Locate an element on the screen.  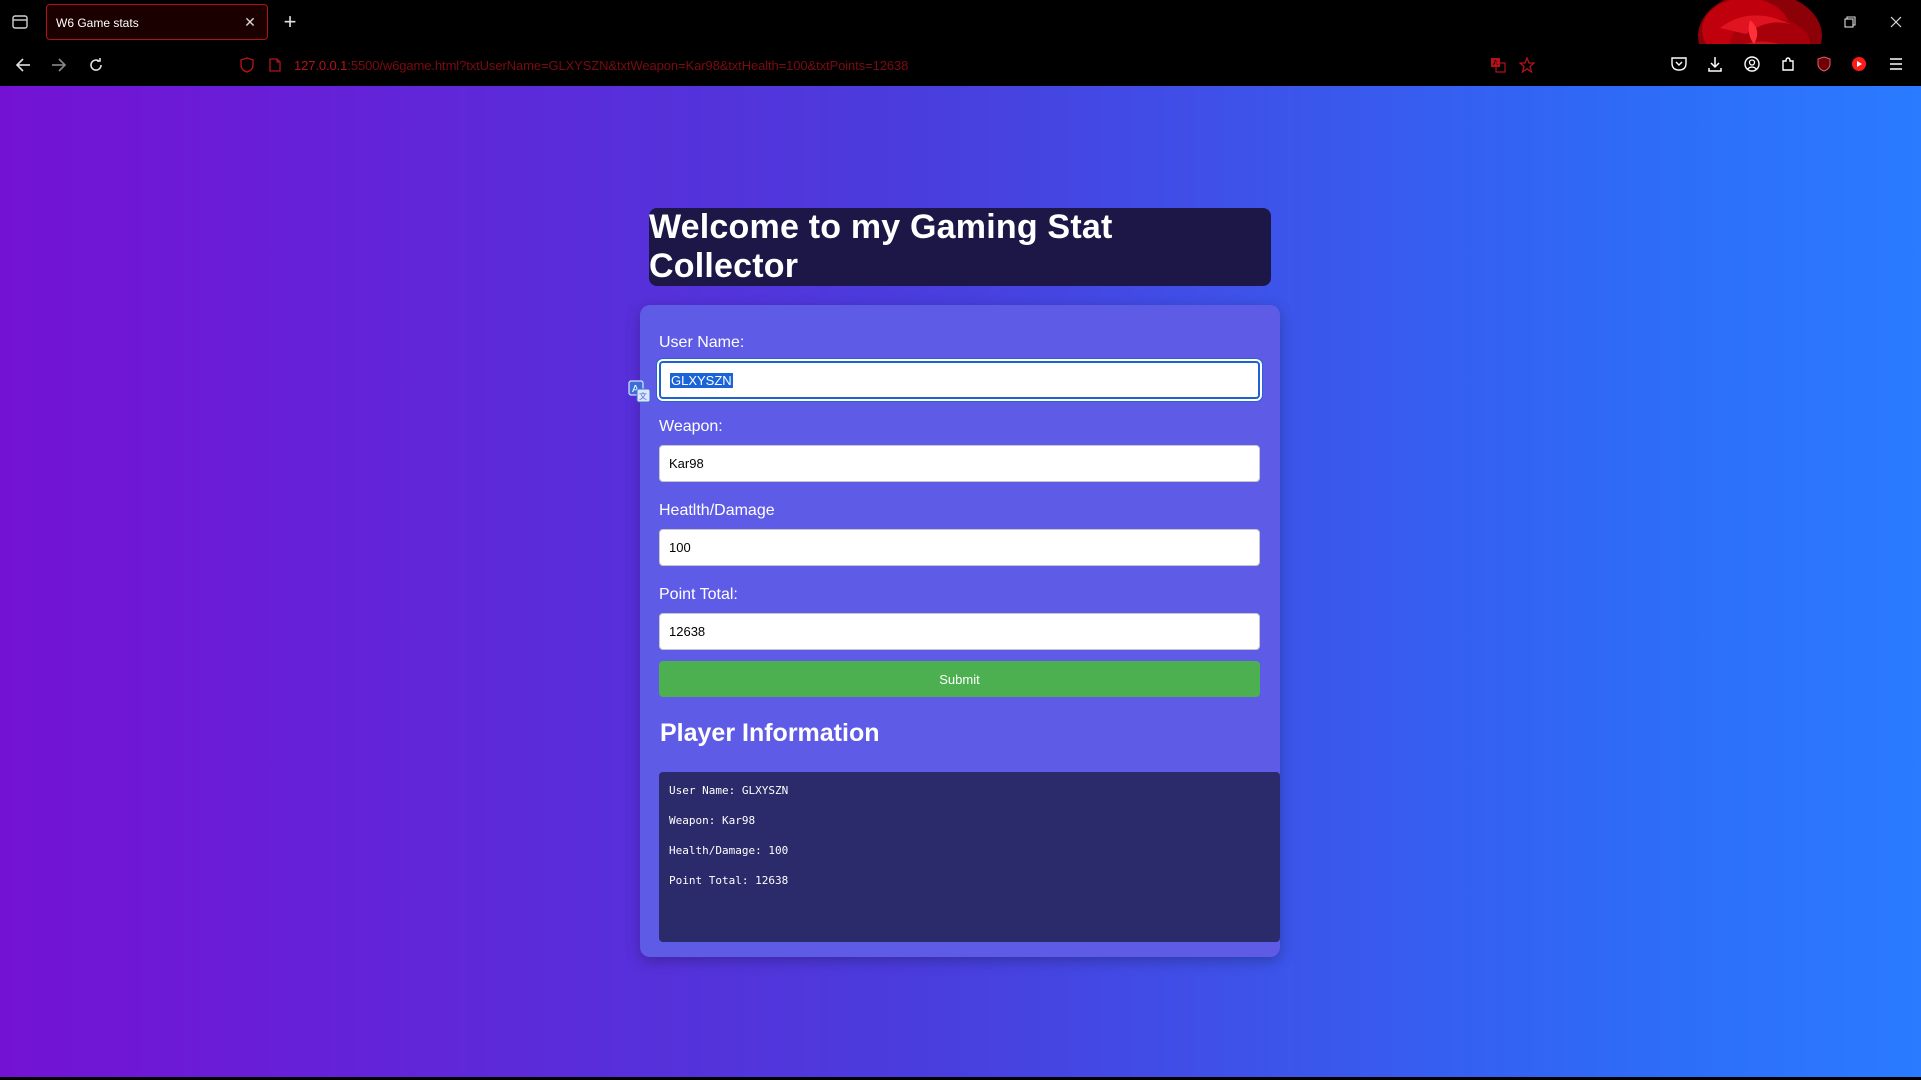
health-label: Heatlth/Damage is located at coordinates (717, 510).